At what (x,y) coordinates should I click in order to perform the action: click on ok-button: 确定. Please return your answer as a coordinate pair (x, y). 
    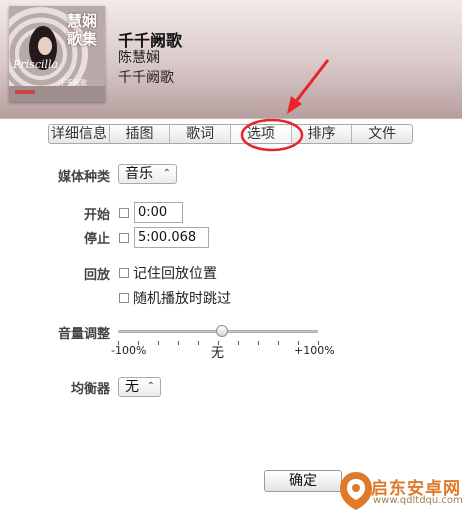
    Looking at the image, I should click on (303, 481).